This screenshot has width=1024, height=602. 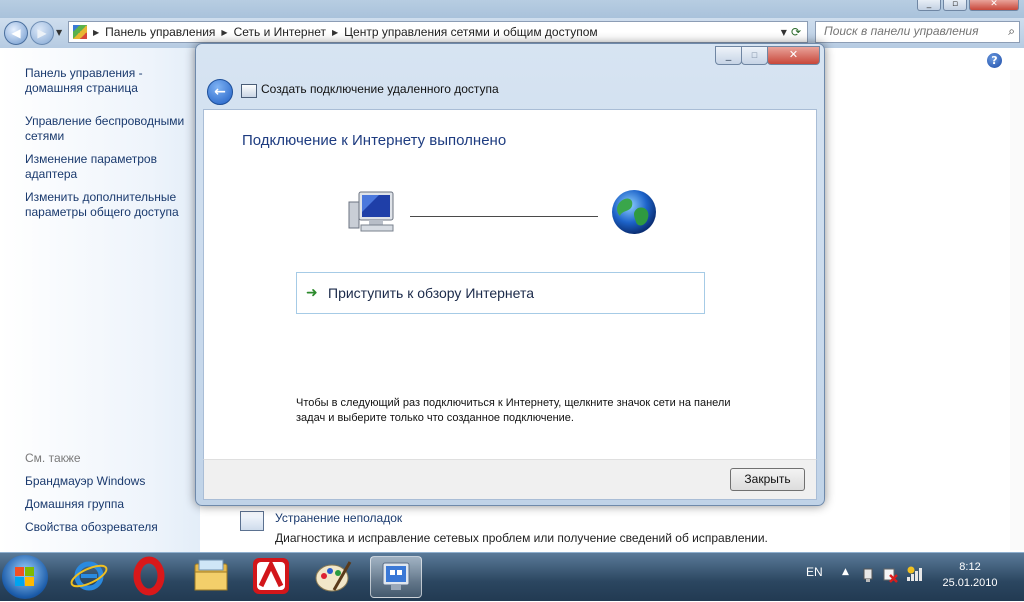 I want to click on language-indicator: EN, so click(x=814, y=572).